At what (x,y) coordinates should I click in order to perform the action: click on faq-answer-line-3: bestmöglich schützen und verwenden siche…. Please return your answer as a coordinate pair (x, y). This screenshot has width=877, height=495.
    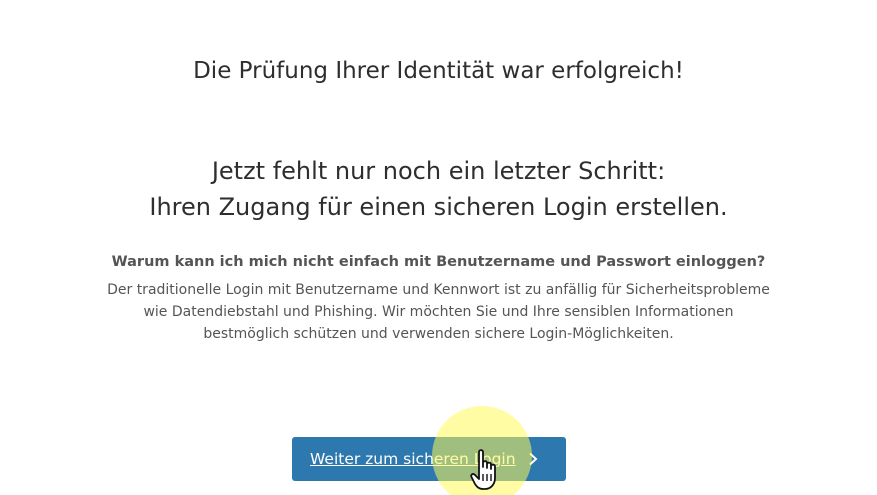
    Looking at the image, I should click on (438, 334).